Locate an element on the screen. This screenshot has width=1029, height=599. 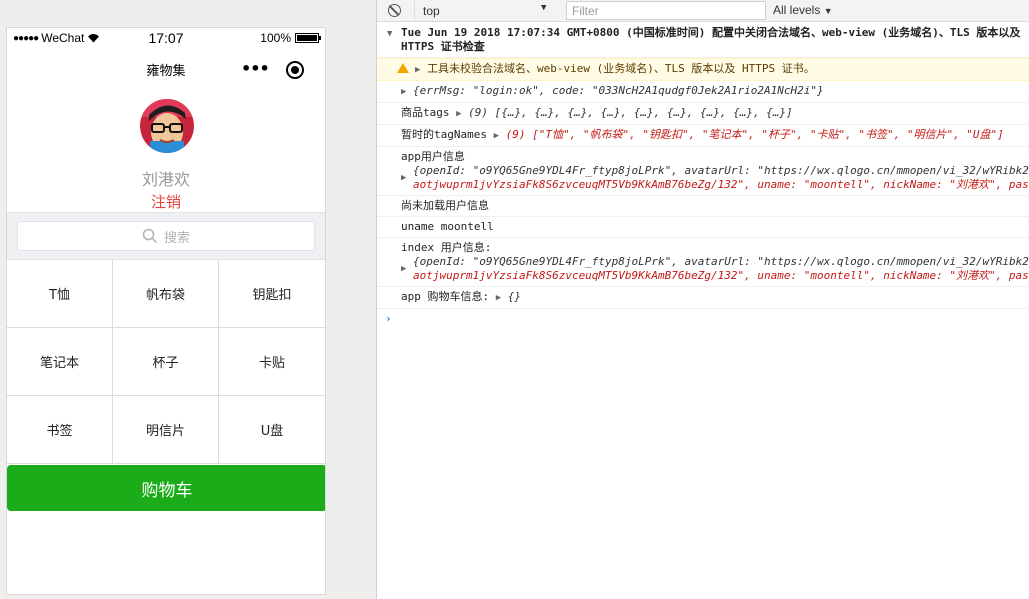
category-canvas-bag: 帆布袋 is located at coordinates (166, 294).